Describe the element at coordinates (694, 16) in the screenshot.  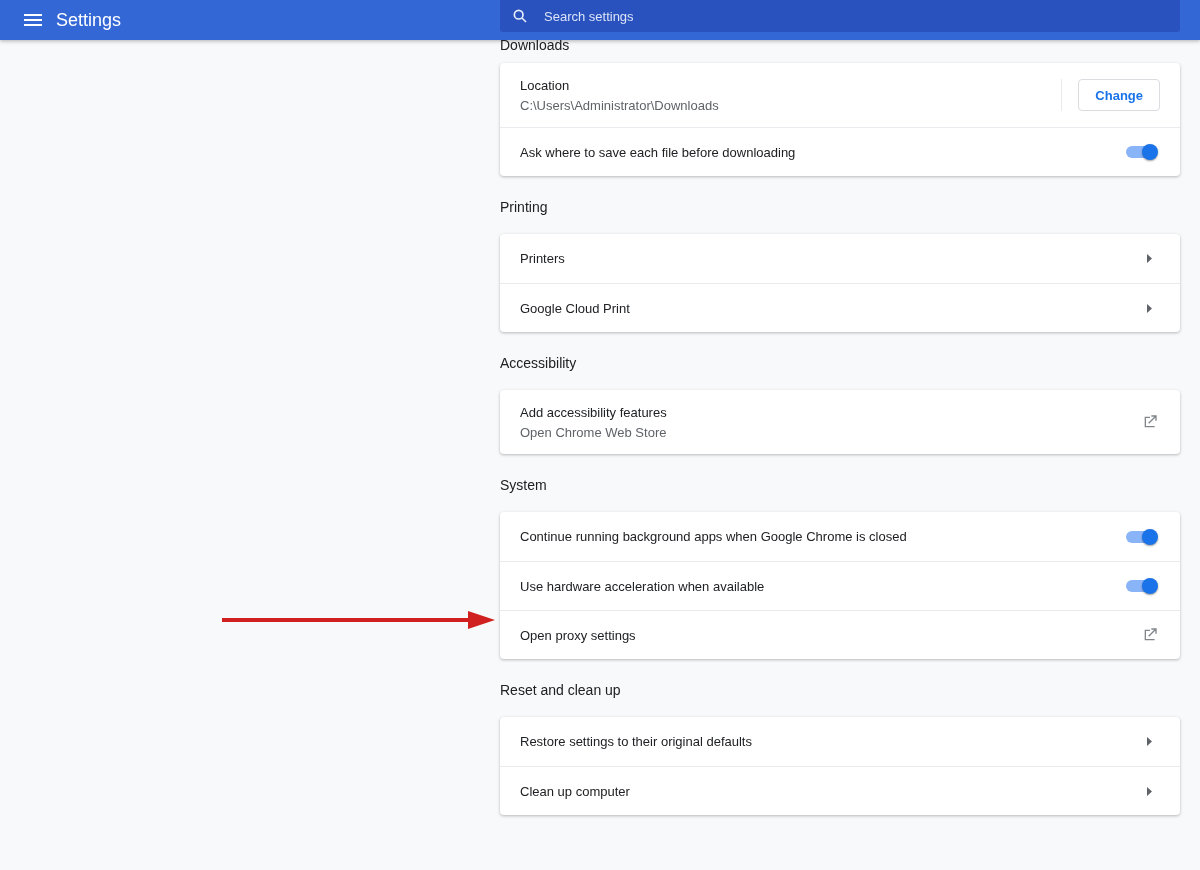
I see `search-field: Search settings` at that location.